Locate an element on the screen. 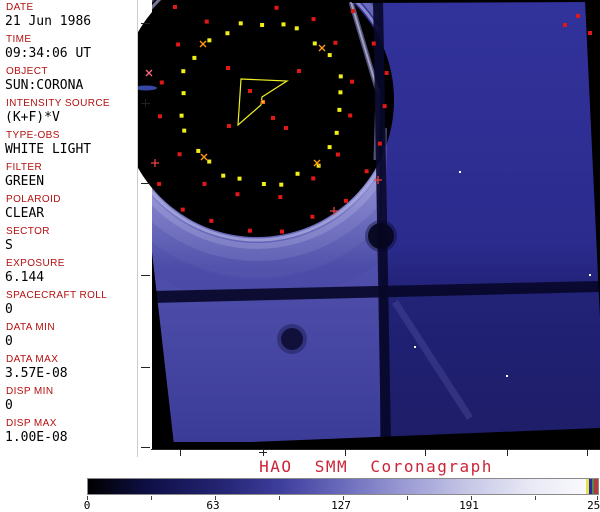 This screenshot has height=512, width=600. field-value: WHITE LIGHT is located at coordinates (48, 149).